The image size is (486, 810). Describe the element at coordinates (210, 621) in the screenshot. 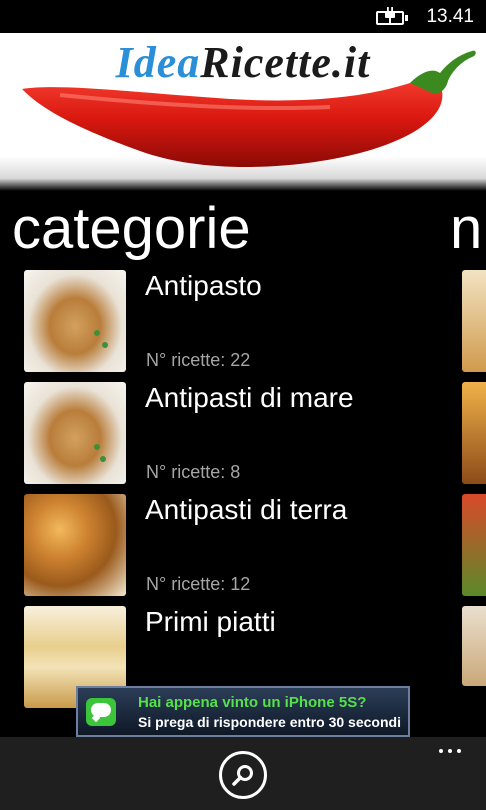

I see `category-title: Primi piatti` at that location.